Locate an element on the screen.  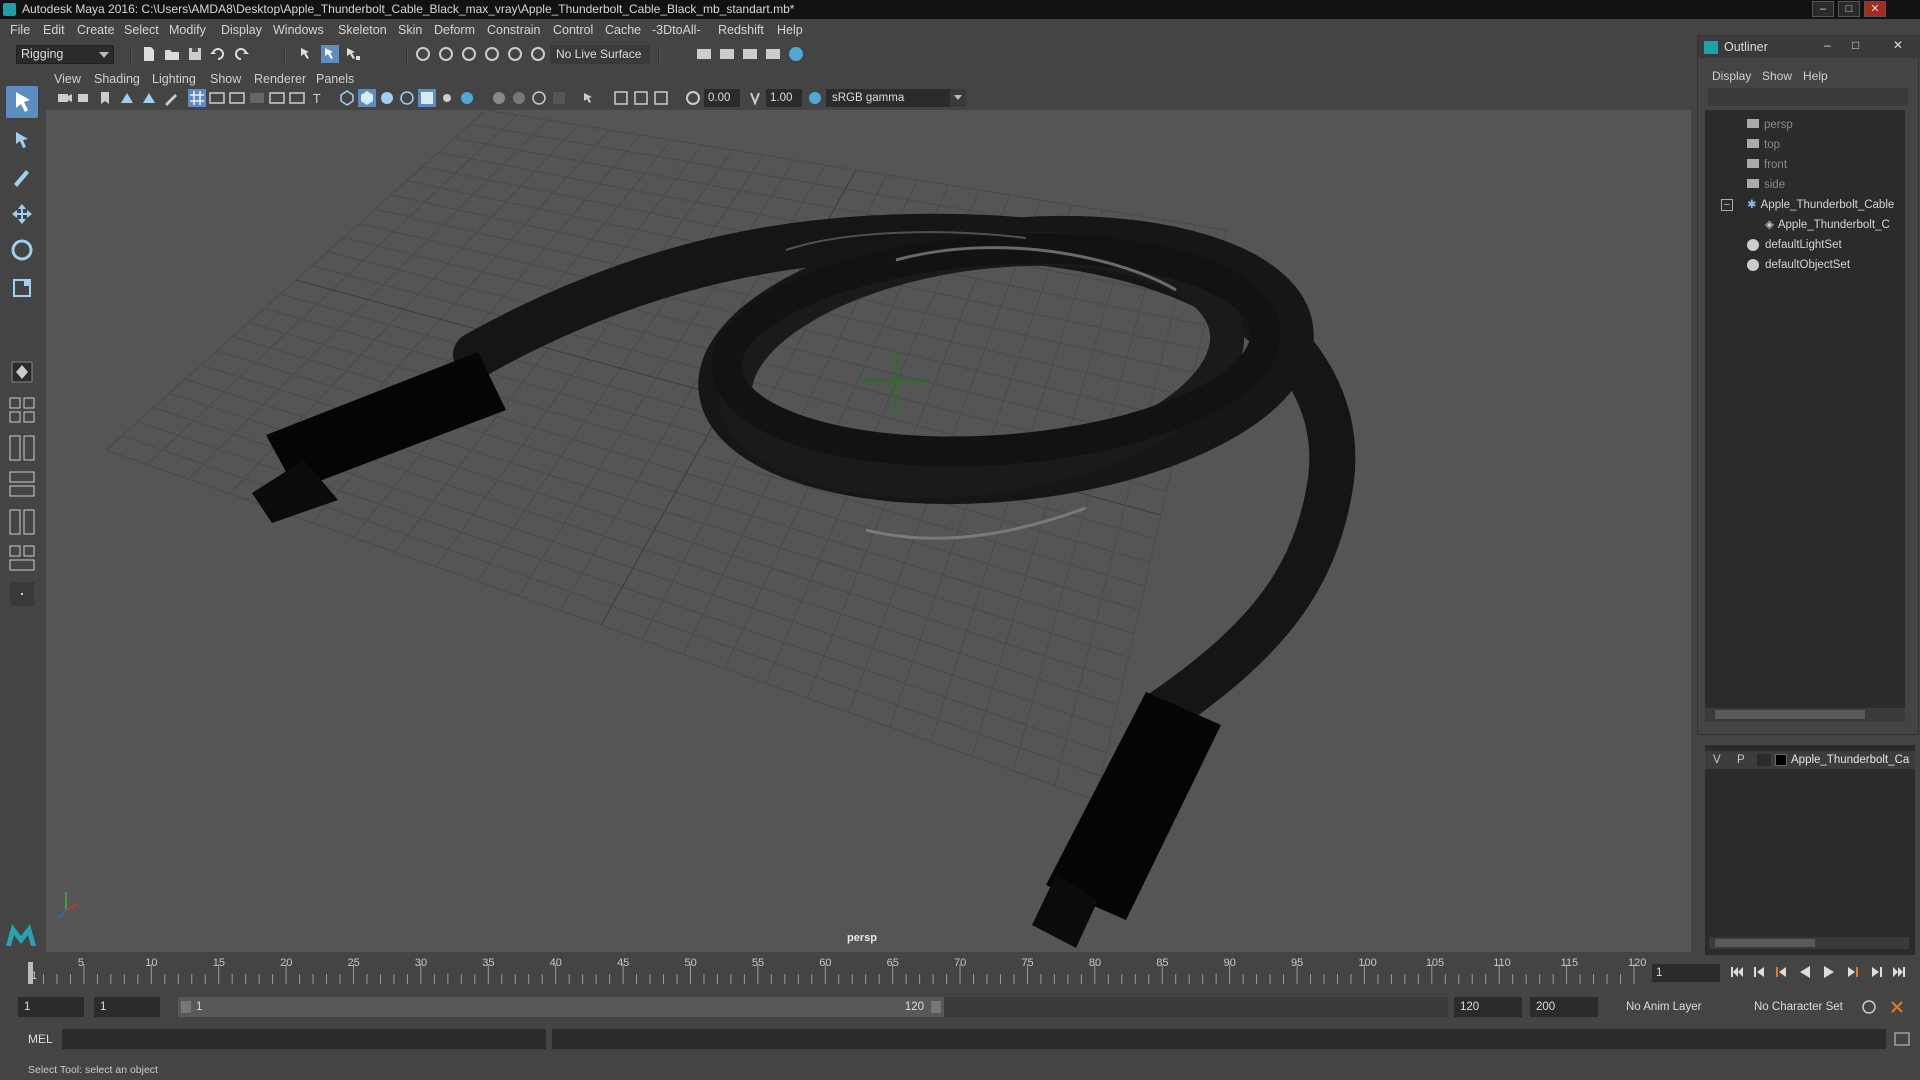
anti-aliasing-icon is located at coordinates (539, 98).